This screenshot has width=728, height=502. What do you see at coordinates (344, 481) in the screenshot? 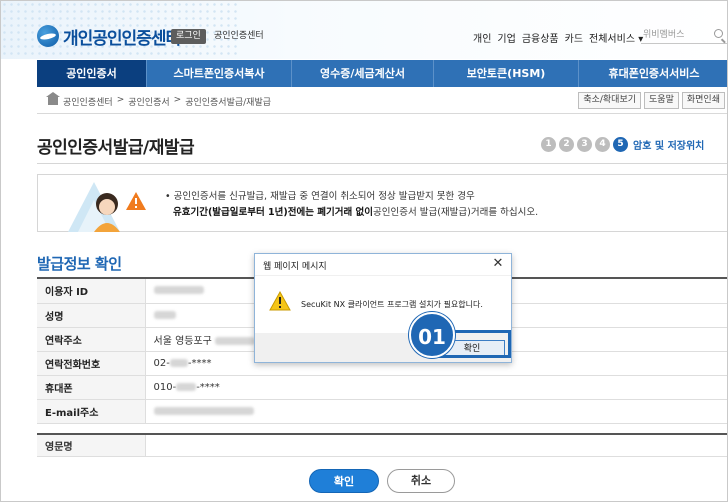
I see `confirm-button: 확인` at bounding box center [344, 481].